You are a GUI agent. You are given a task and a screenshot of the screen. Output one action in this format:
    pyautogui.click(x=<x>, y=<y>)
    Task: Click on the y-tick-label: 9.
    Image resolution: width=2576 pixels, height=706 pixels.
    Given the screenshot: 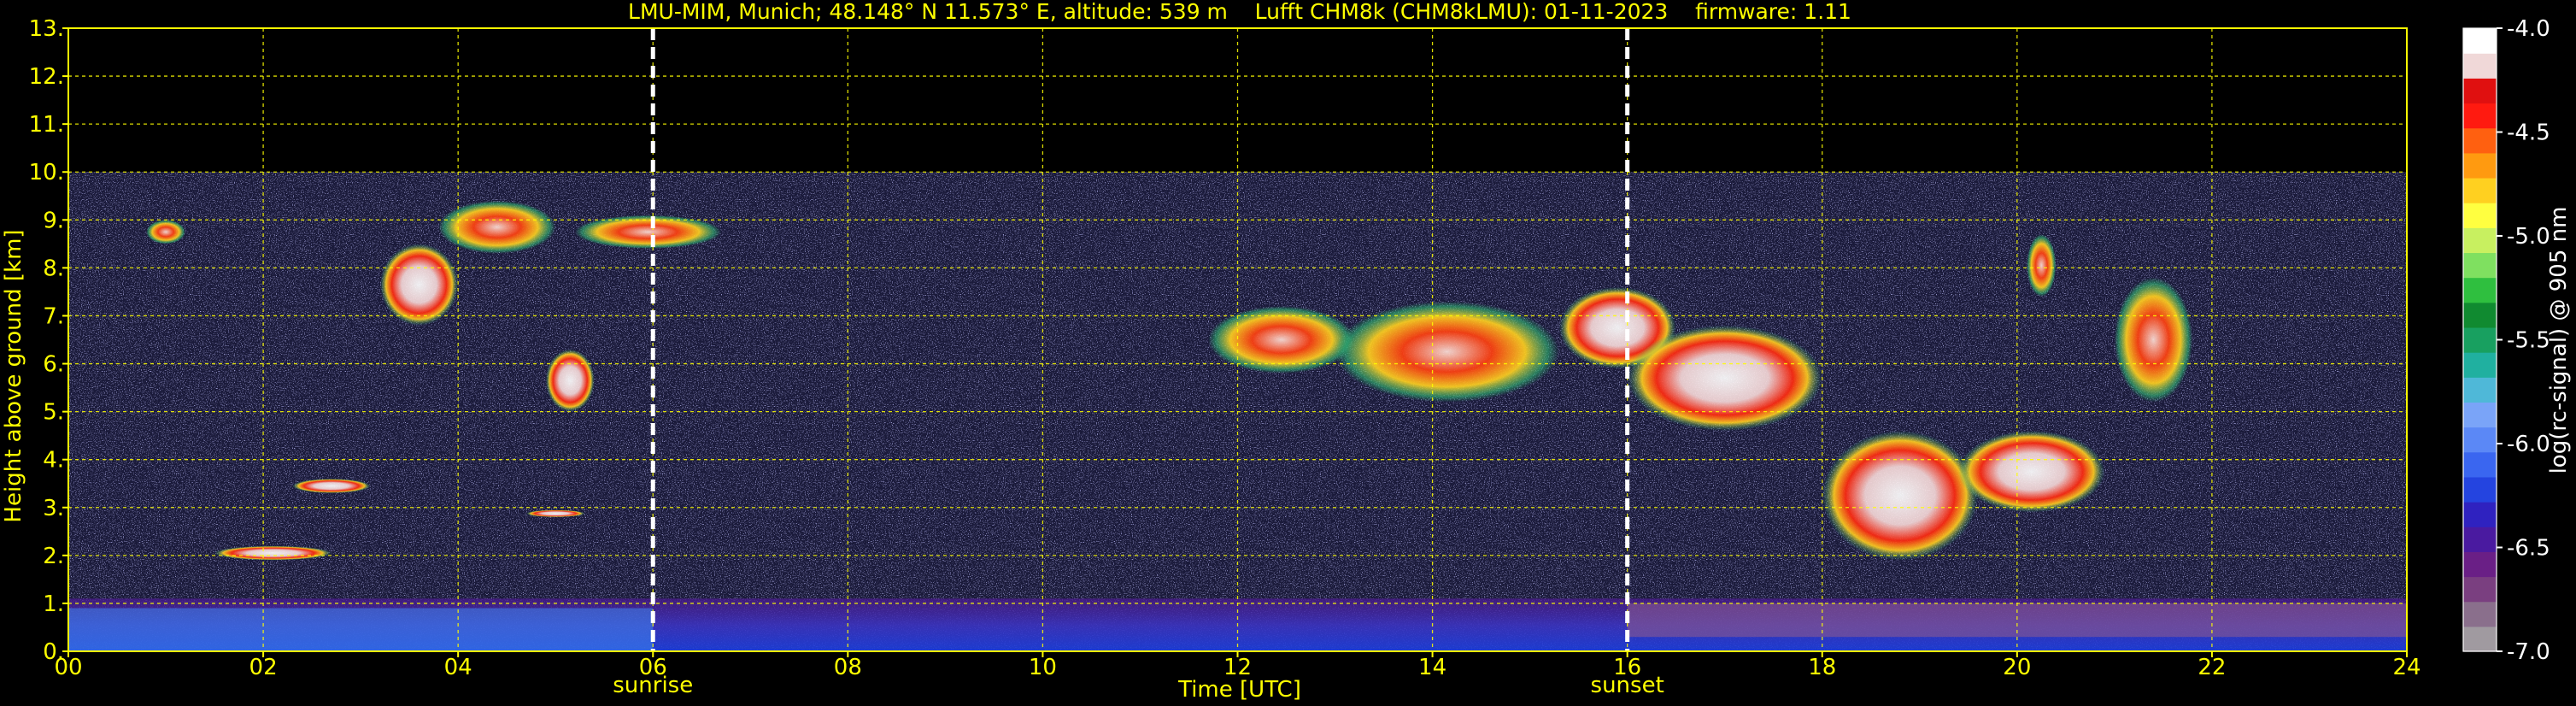 What is the action you would take?
    pyautogui.click(x=53, y=220)
    